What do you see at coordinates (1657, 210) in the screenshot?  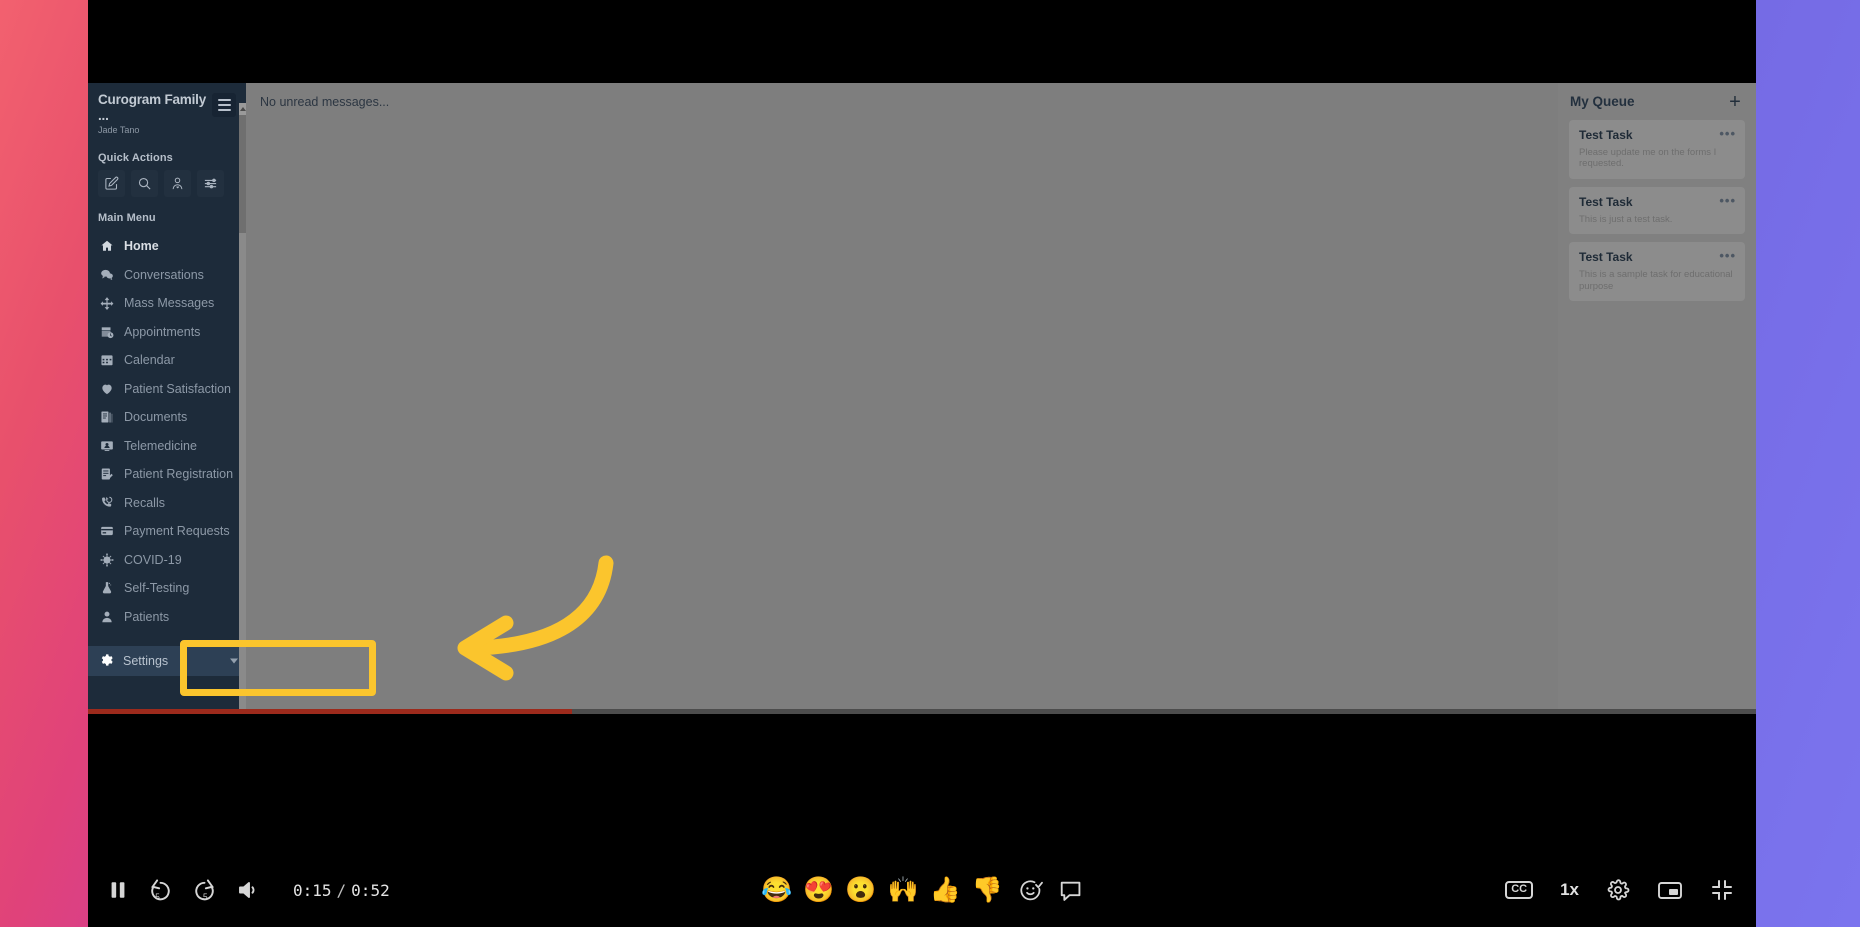 I see `task-card: Test Task This is just a test task. •••` at bounding box center [1657, 210].